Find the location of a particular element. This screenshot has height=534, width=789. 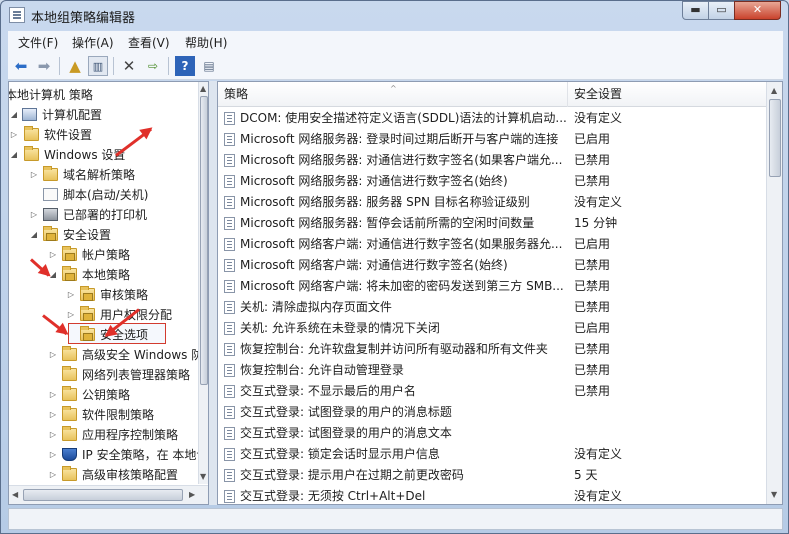

close-button: ✕ is located at coordinates (757, 10).